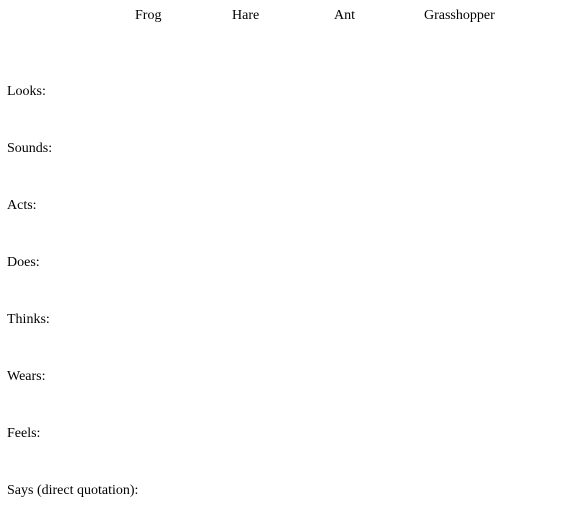 The height and width of the screenshot is (518, 586). What do you see at coordinates (246, 15) in the screenshot?
I see `column-header-hare: Hare` at bounding box center [246, 15].